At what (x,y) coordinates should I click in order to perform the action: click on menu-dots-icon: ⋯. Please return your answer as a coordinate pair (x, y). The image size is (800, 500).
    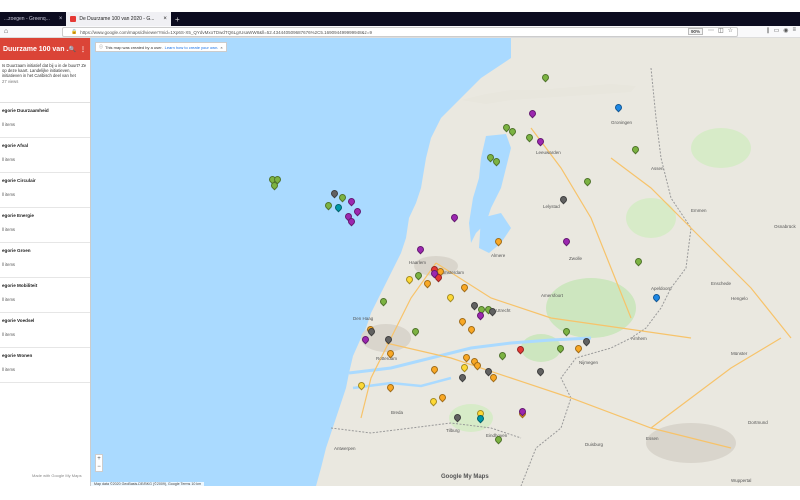
    Looking at the image, I should click on (711, 30).